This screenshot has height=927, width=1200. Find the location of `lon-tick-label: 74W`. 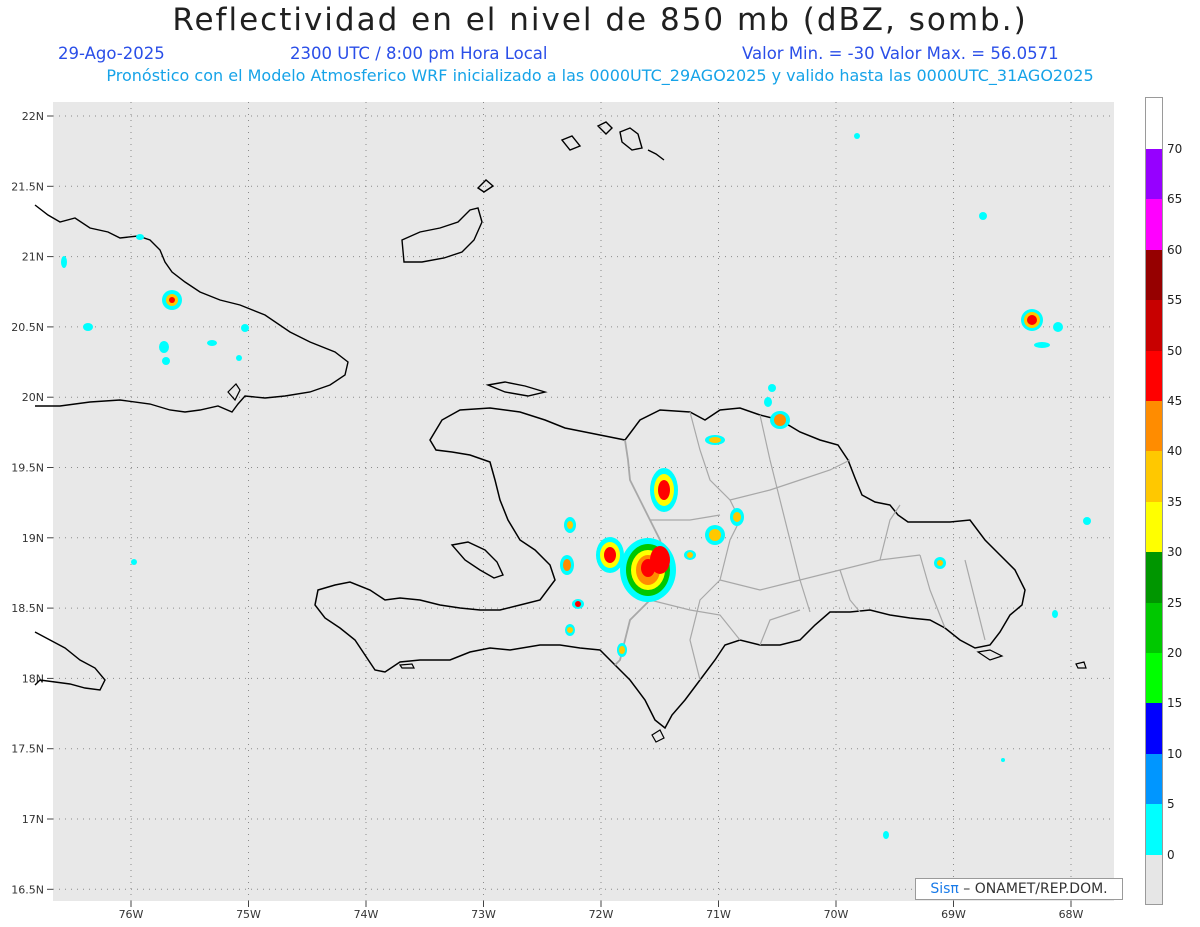

lon-tick-label: 74W is located at coordinates (366, 914).